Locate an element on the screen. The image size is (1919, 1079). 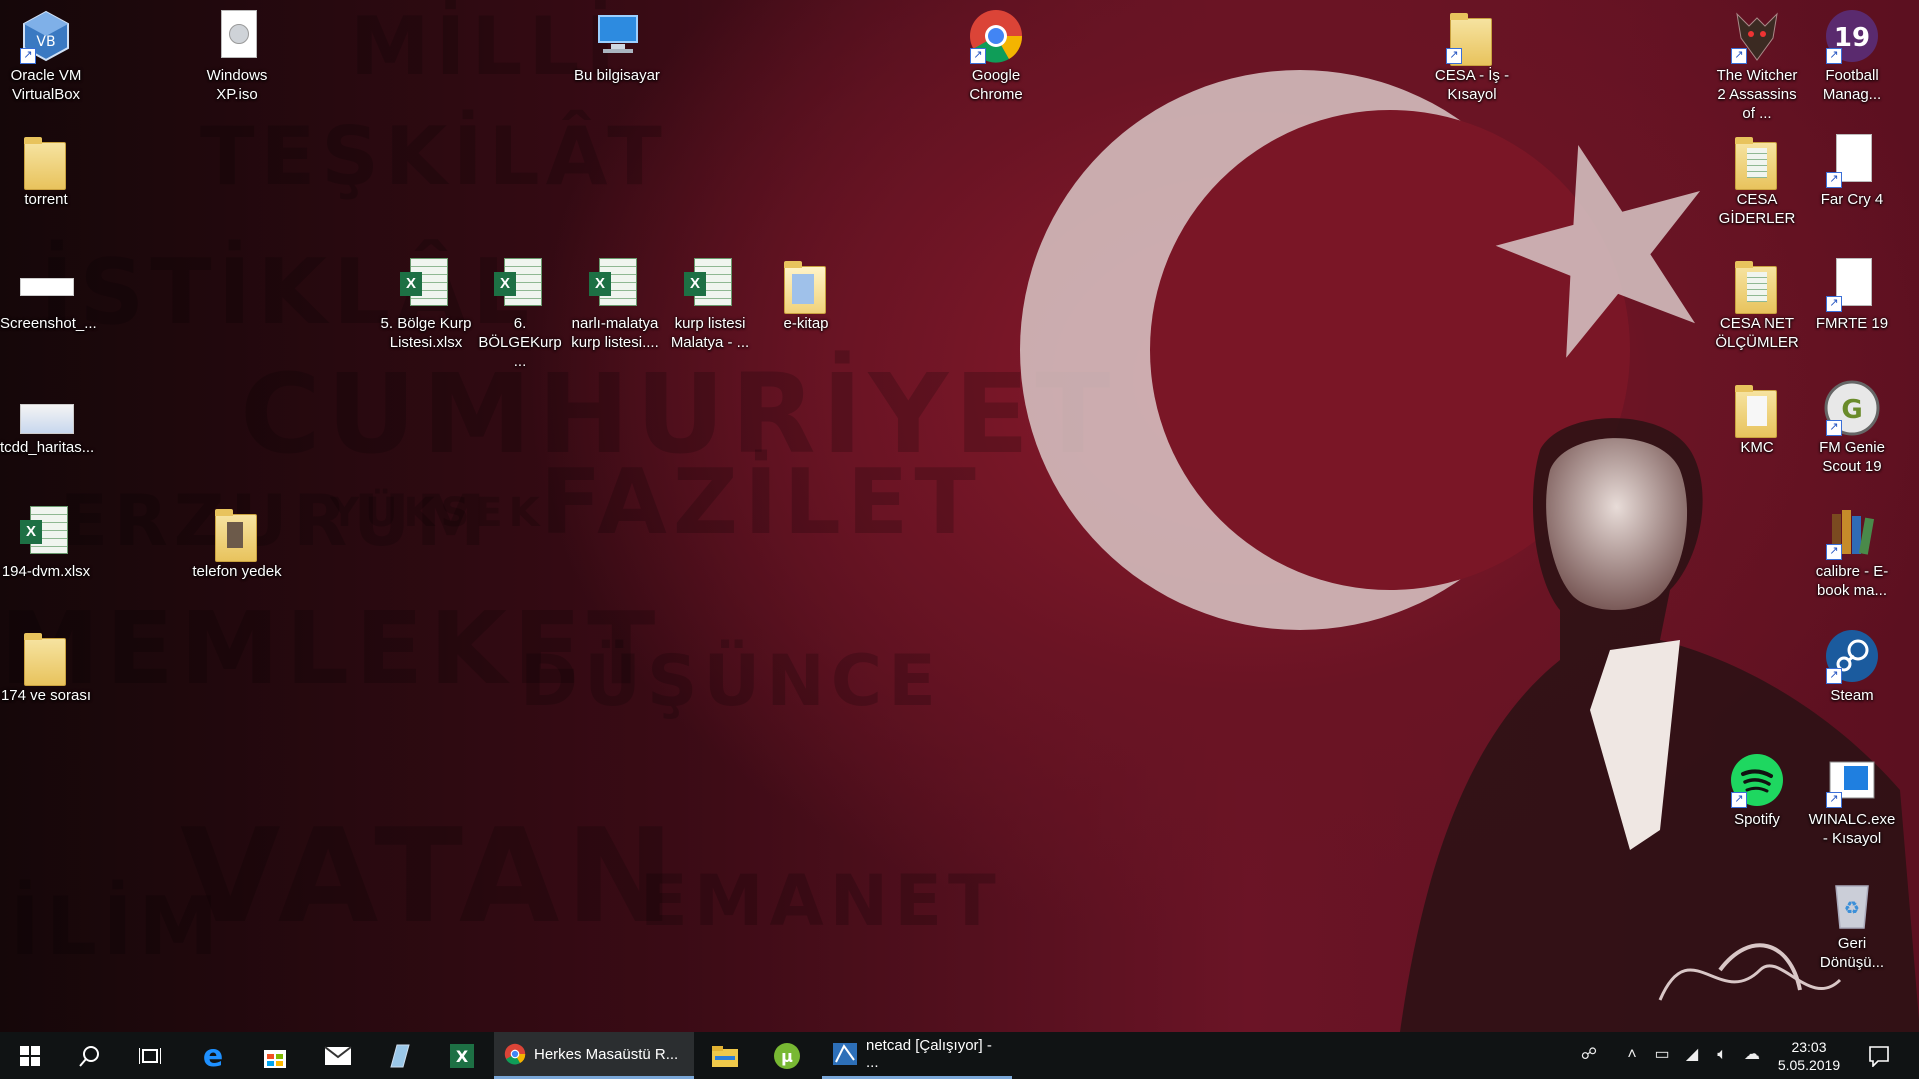
icon-label: Oracle VM VirtualBox is located at coordinates (46, 85).